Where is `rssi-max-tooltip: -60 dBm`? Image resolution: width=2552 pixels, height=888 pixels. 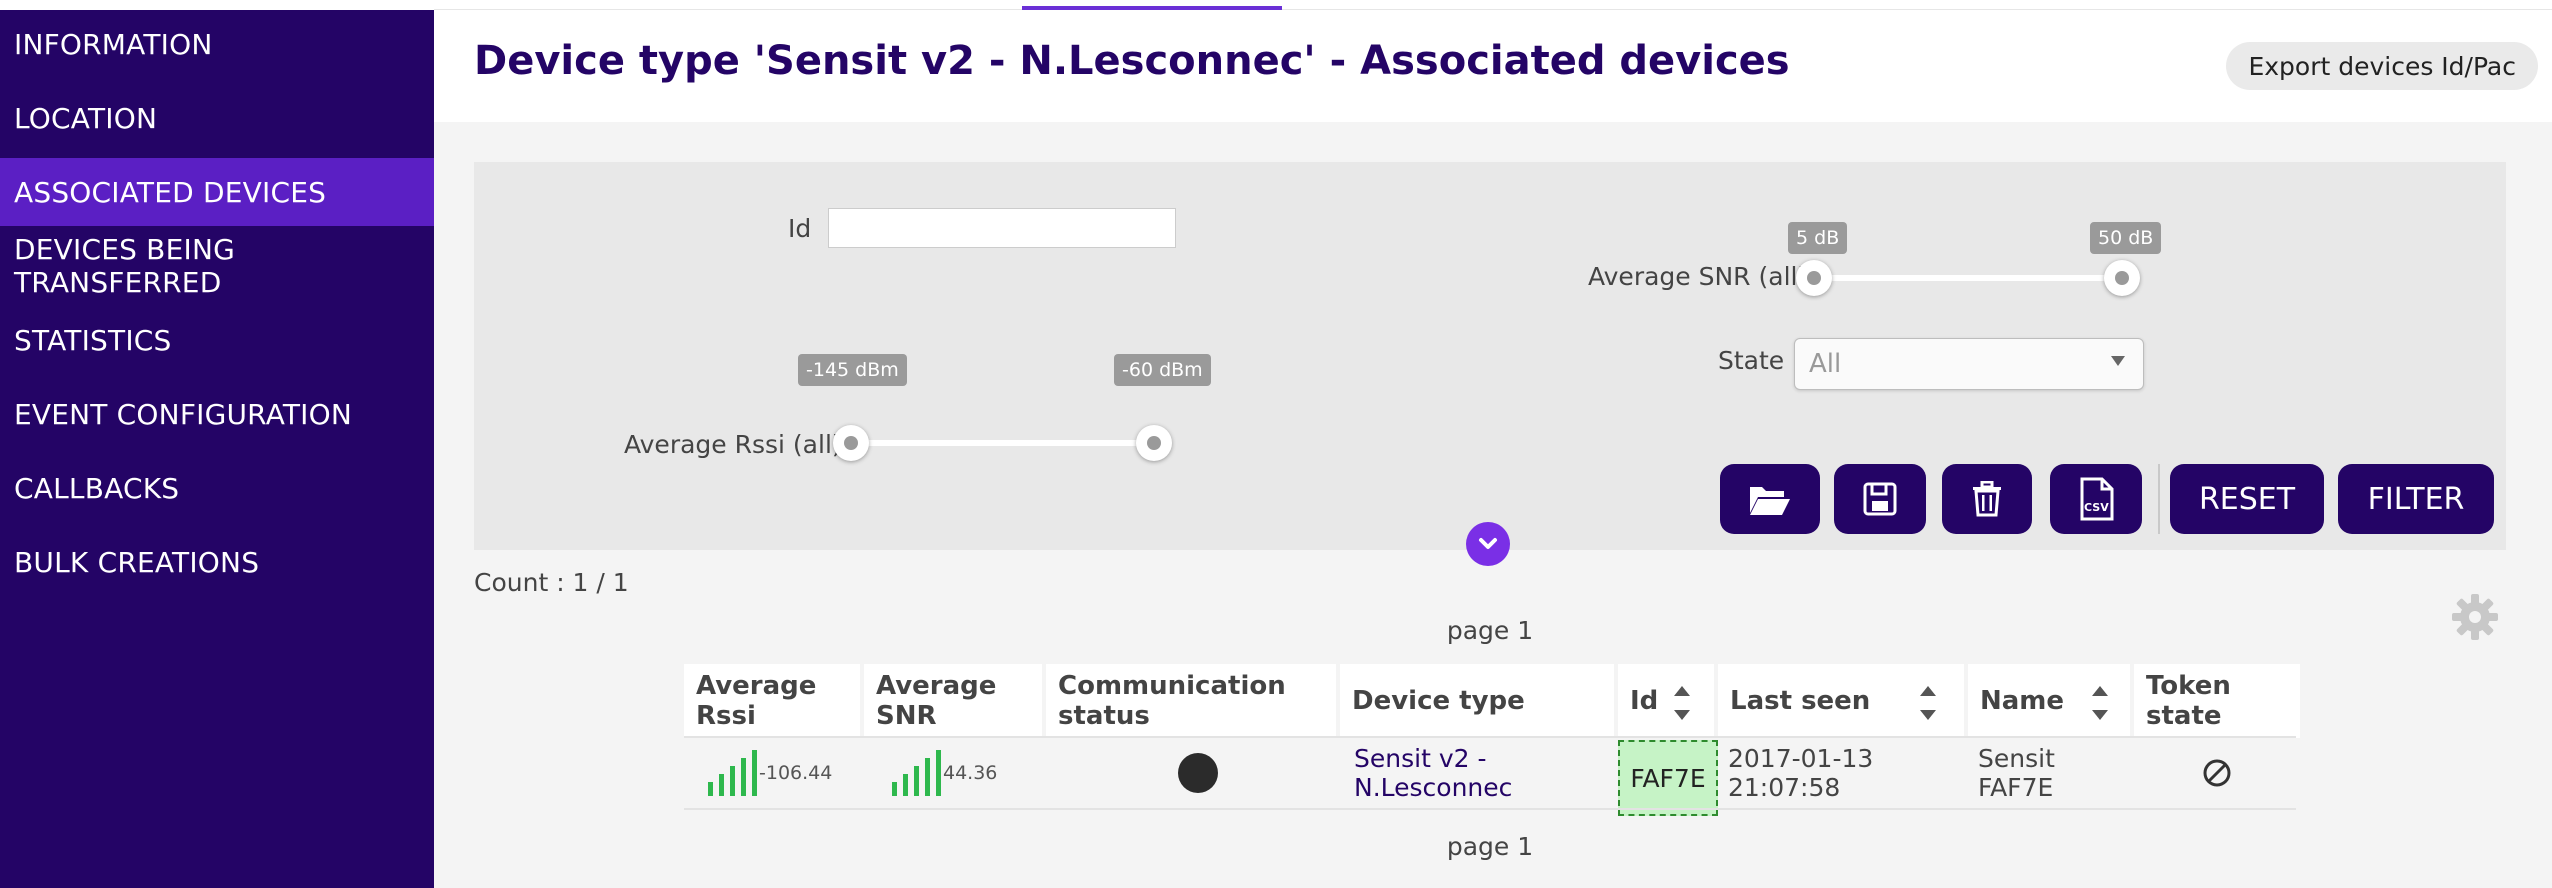
rssi-max-tooltip: -60 dBm is located at coordinates (1162, 370).